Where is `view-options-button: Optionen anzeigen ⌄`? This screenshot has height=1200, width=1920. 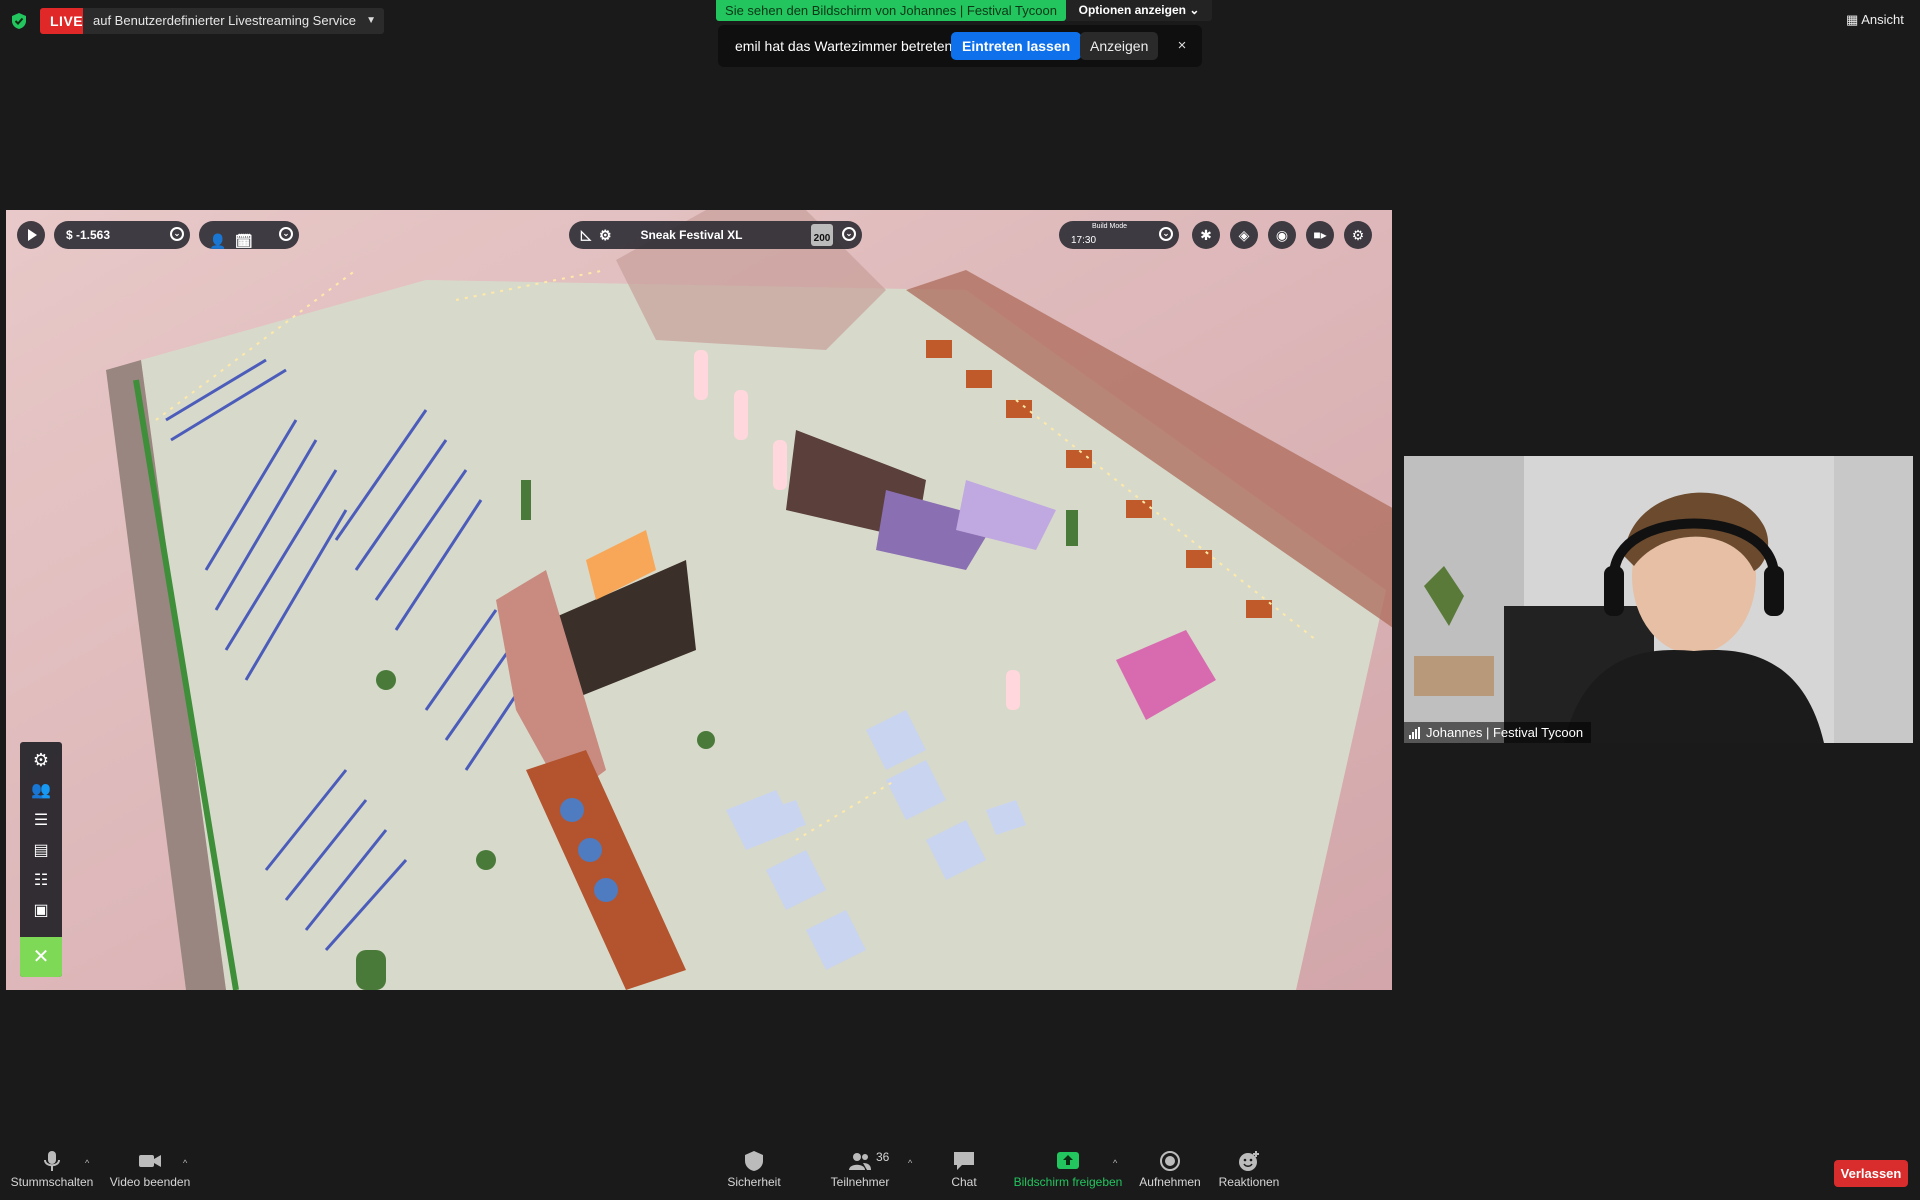 view-options-button: Optionen anzeigen ⌄ is located at coordinates (1139, 10).